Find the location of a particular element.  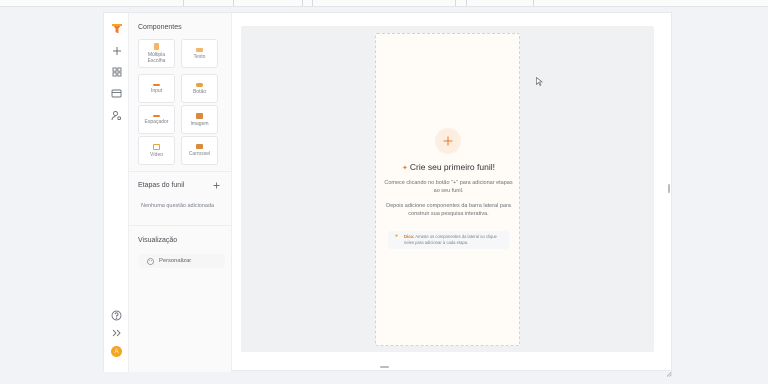

browser-top-strip is located at coordinates (384, 3).